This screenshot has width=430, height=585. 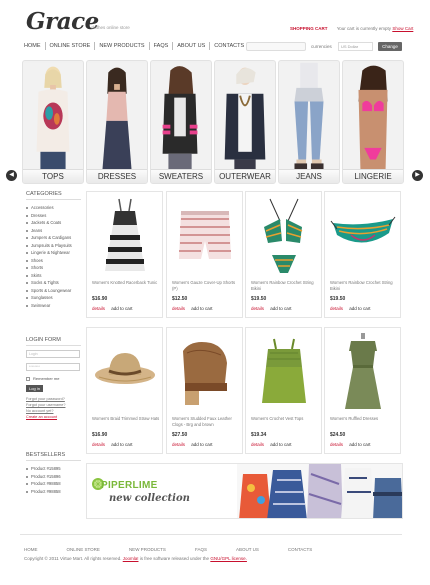 What do you see at coordinates (259, 299) in the screenshot?
I see `product-price: $19.50` at bounding box center [259, 299].